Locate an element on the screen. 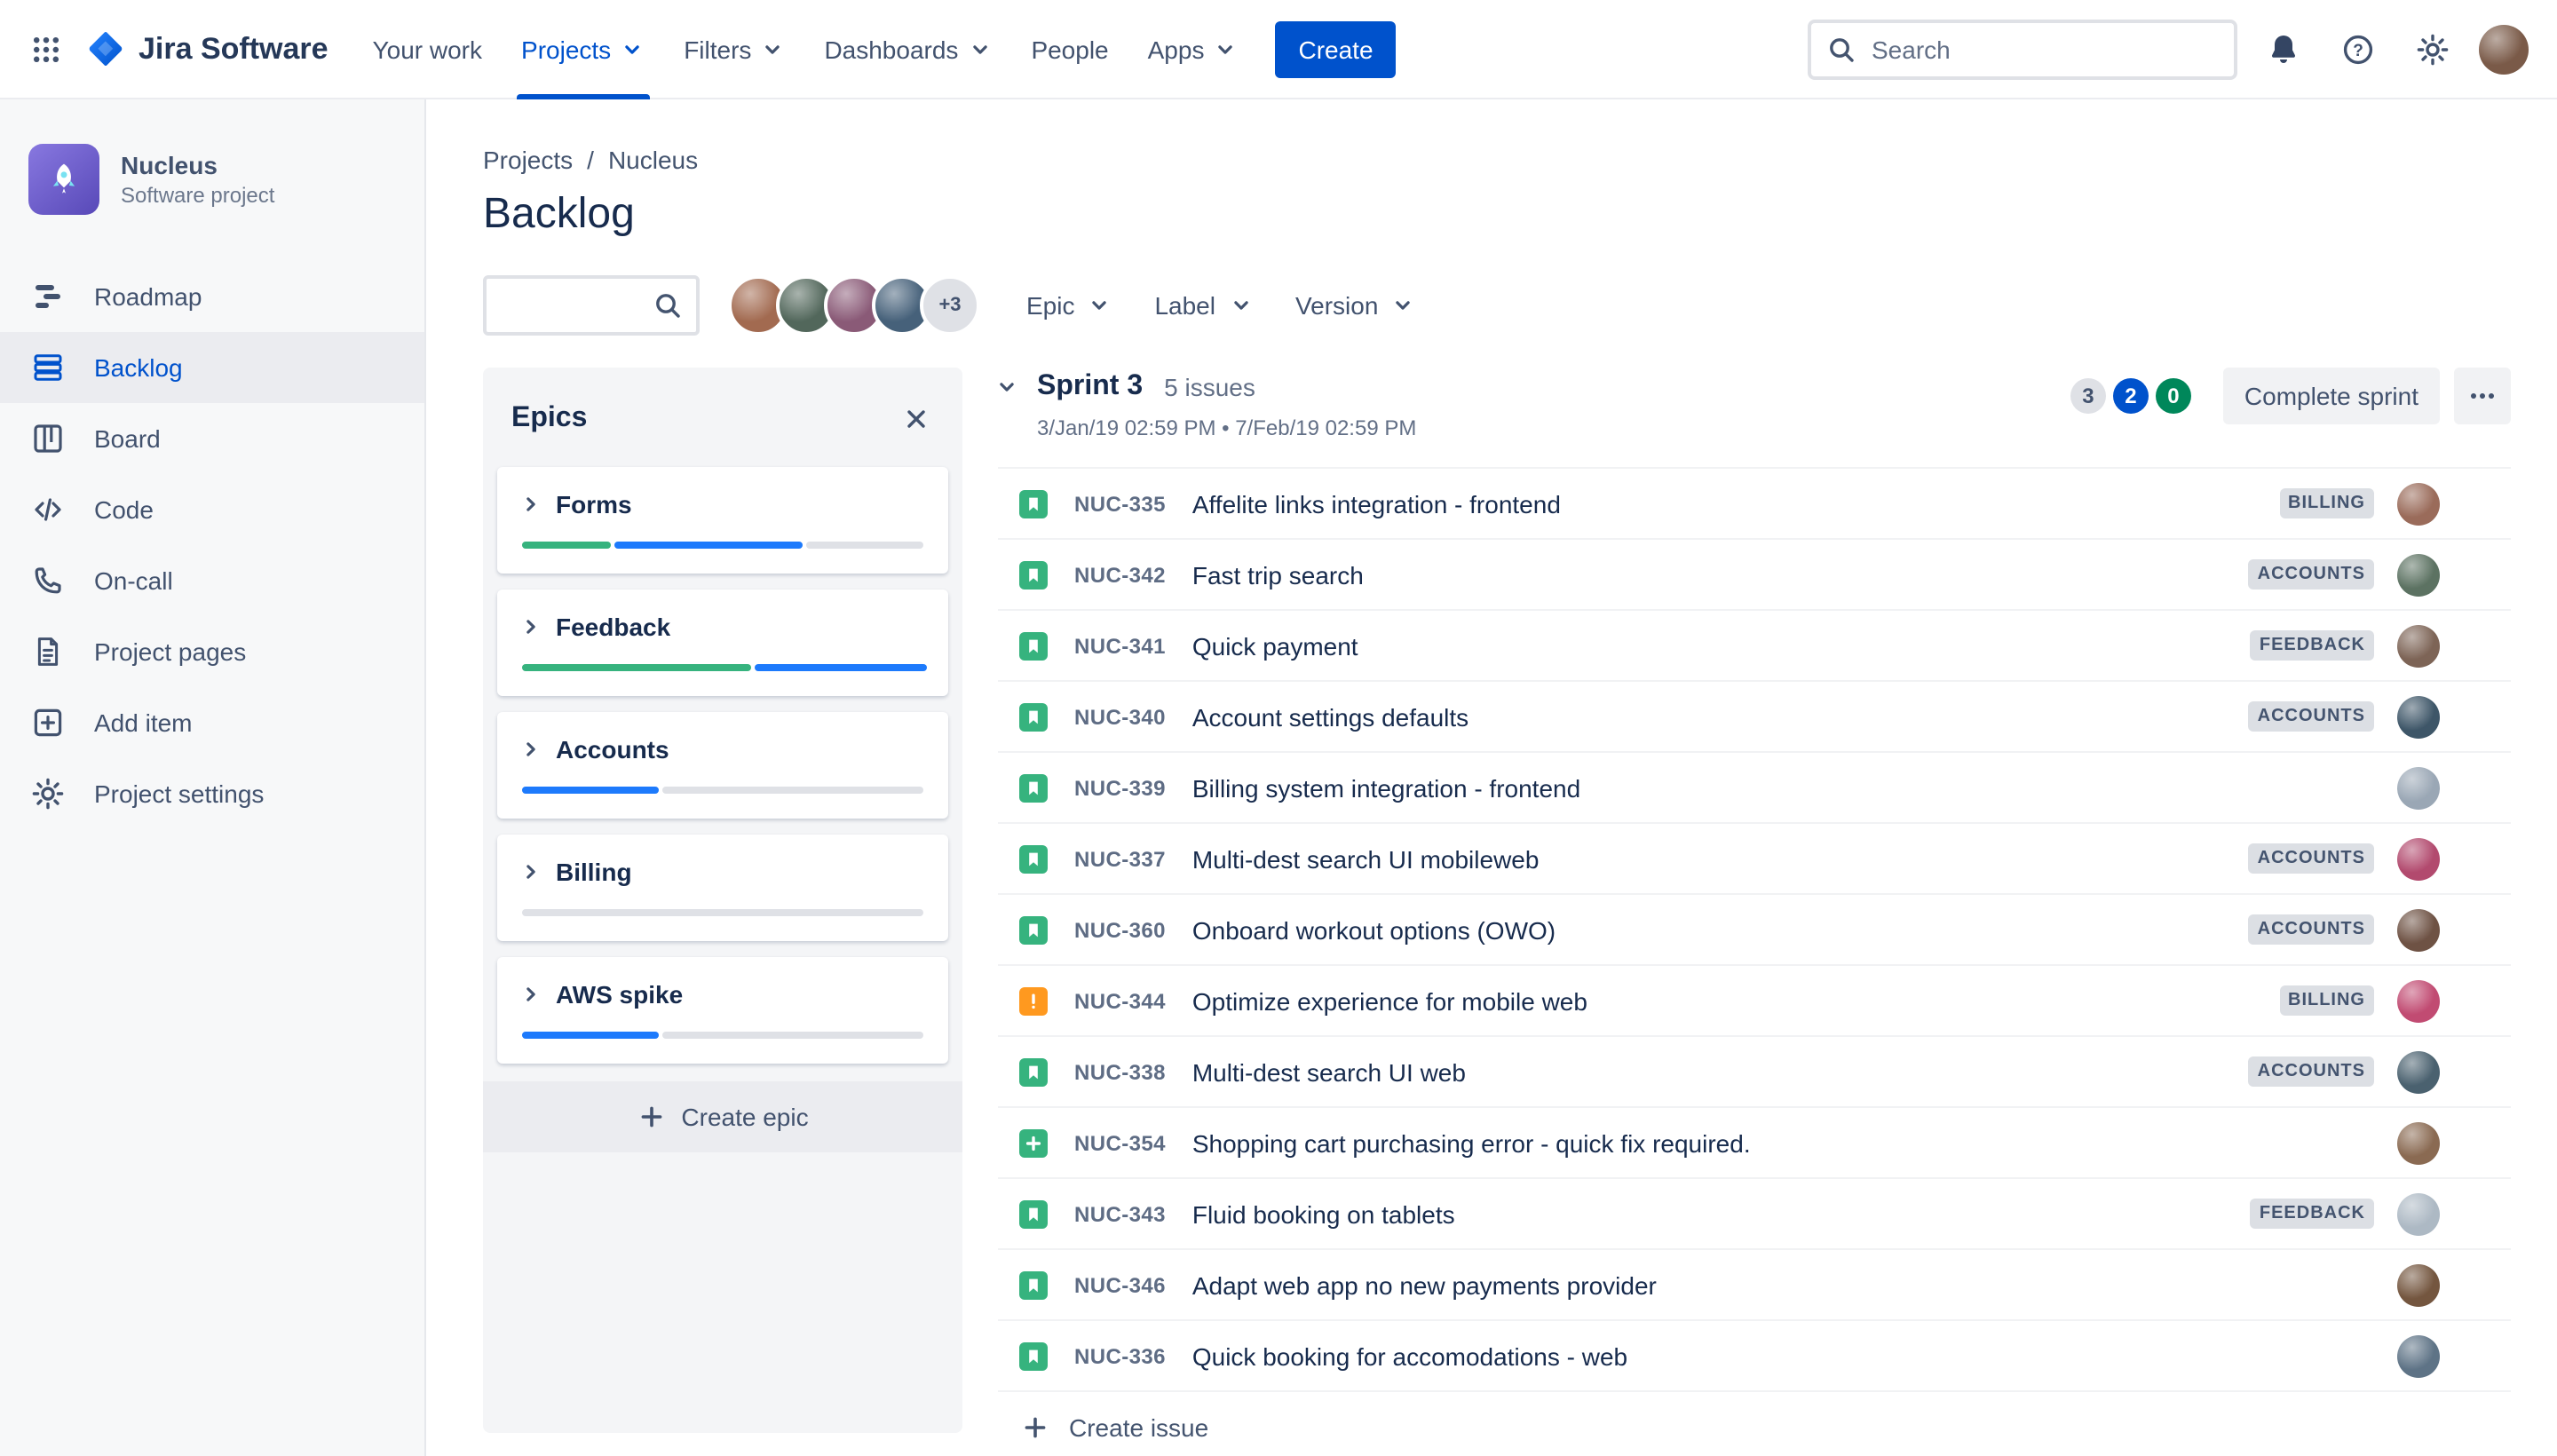 Image resolution: width=2557 pixels, height=1456 pixels. sidebar-item-roadmap: Roadmap is located at coordinates (212, 296).